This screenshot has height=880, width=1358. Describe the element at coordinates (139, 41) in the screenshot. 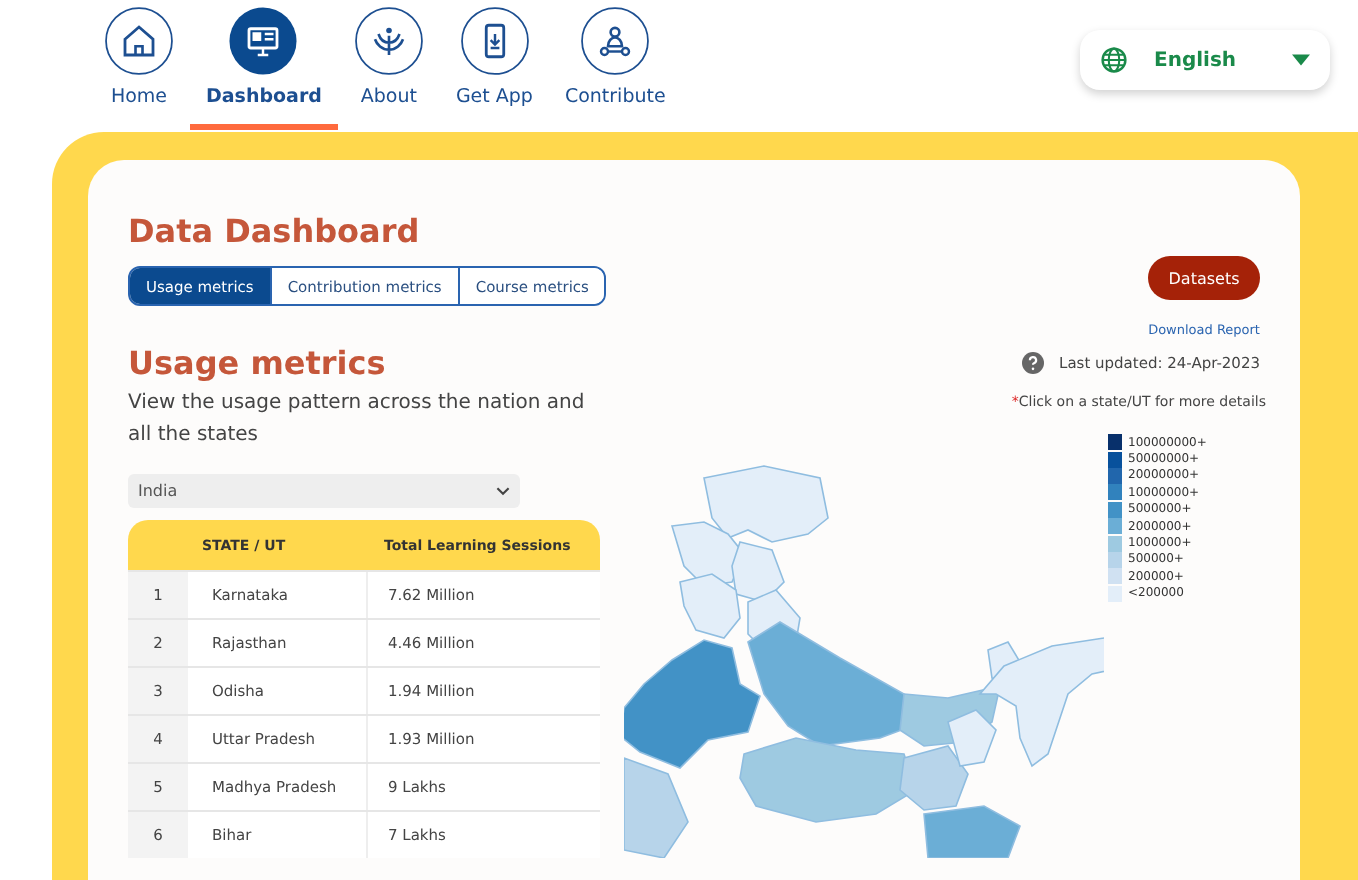

I see `home-icon` at that location.